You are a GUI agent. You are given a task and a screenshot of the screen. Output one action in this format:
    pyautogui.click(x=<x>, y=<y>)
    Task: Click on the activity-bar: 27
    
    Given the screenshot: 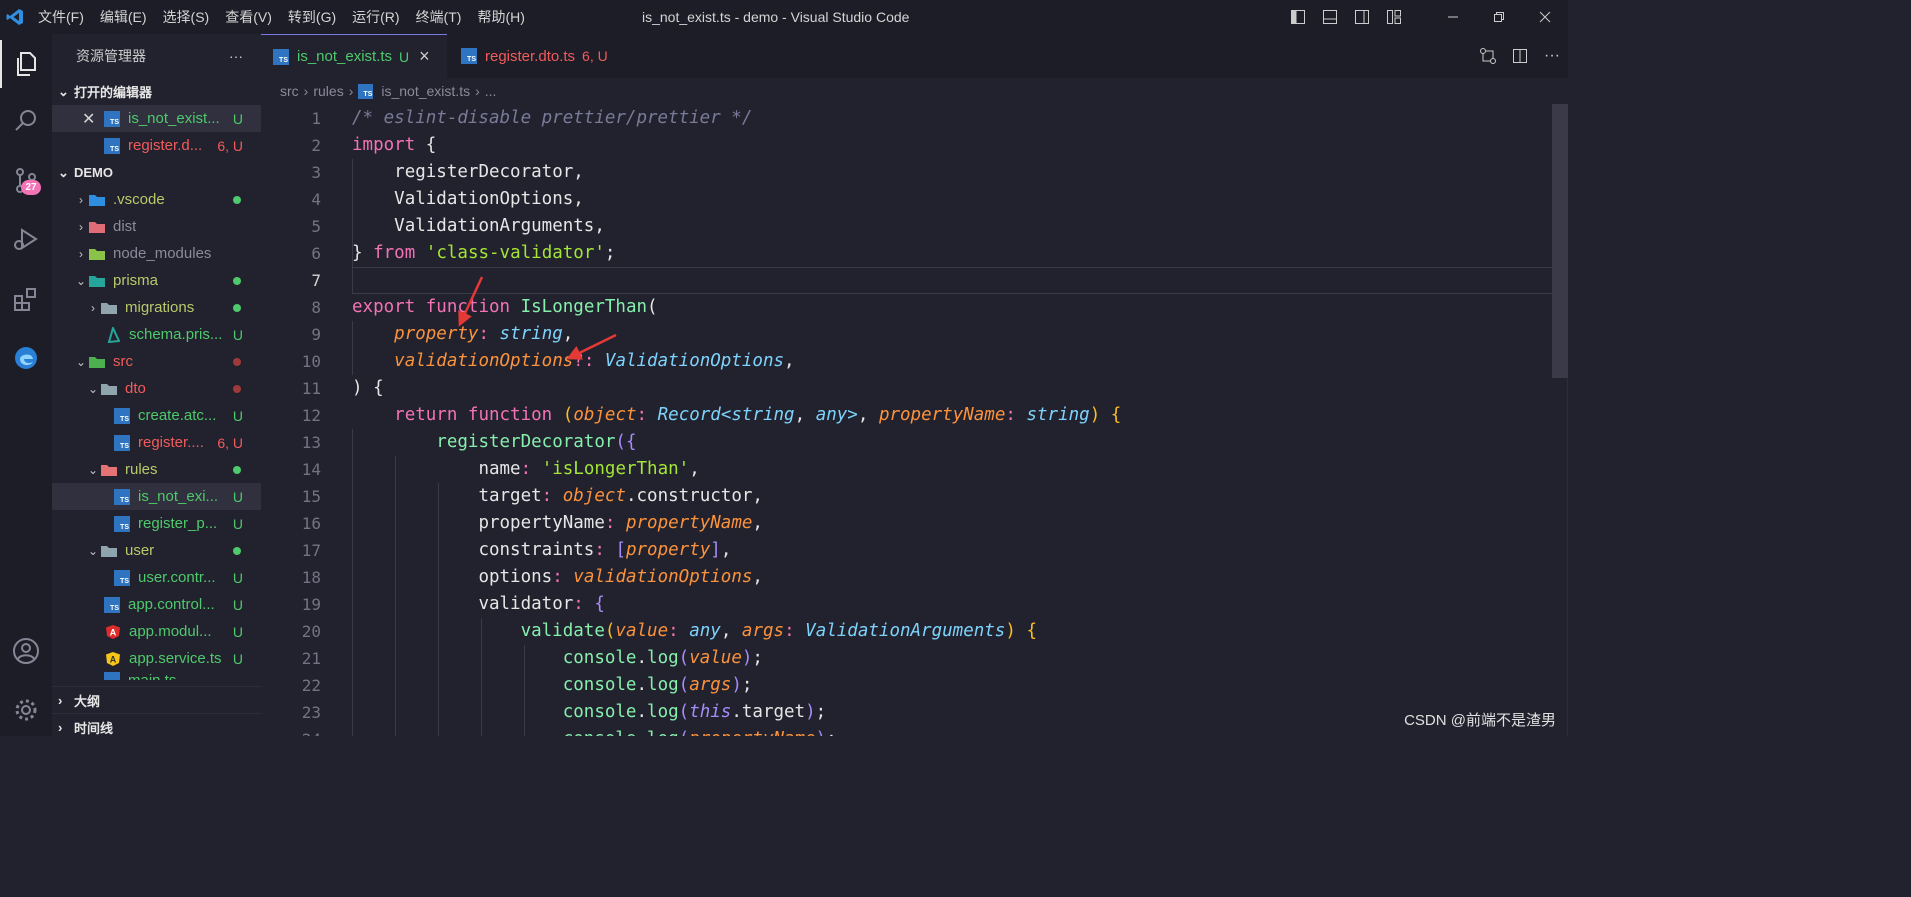 What is the action you would take?
    pyautogui.click(x=26, y=385)
    